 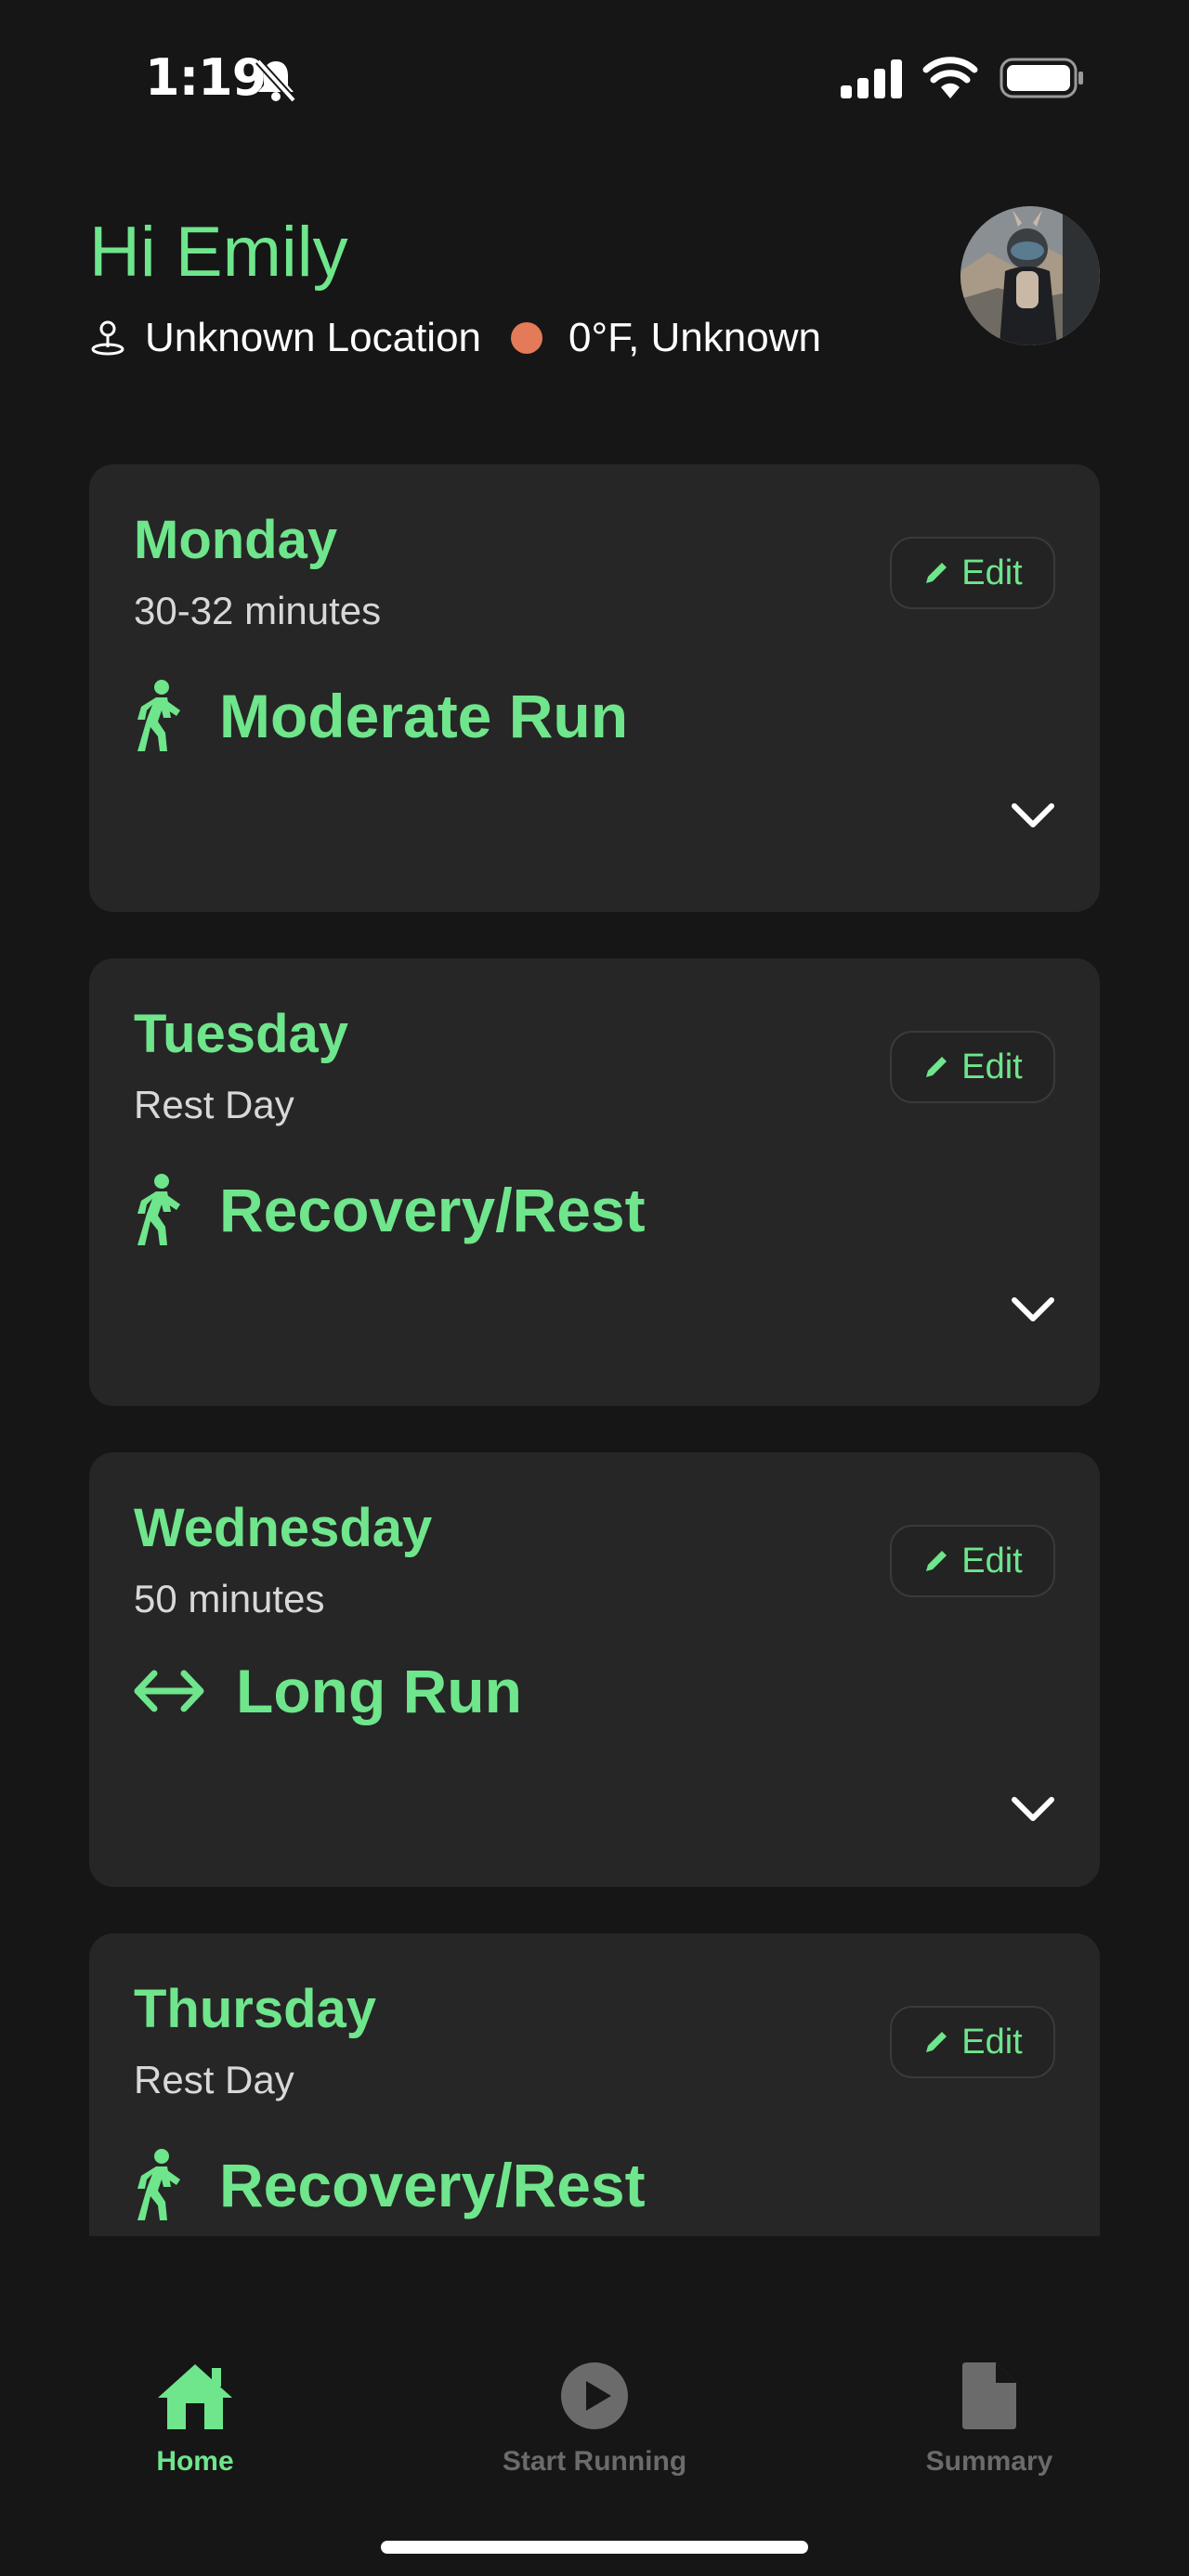 I want to click on tab-start-running: Start Running, so click(x=594, y=2418).